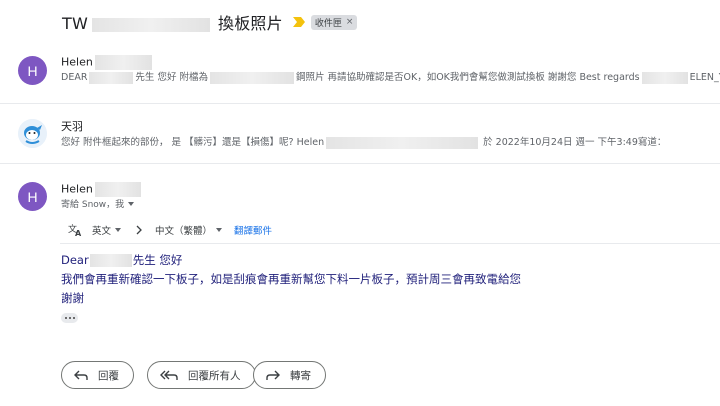 The image size is (720, 406). I want to click on translate-icon: 文 A, so click(75, 230).